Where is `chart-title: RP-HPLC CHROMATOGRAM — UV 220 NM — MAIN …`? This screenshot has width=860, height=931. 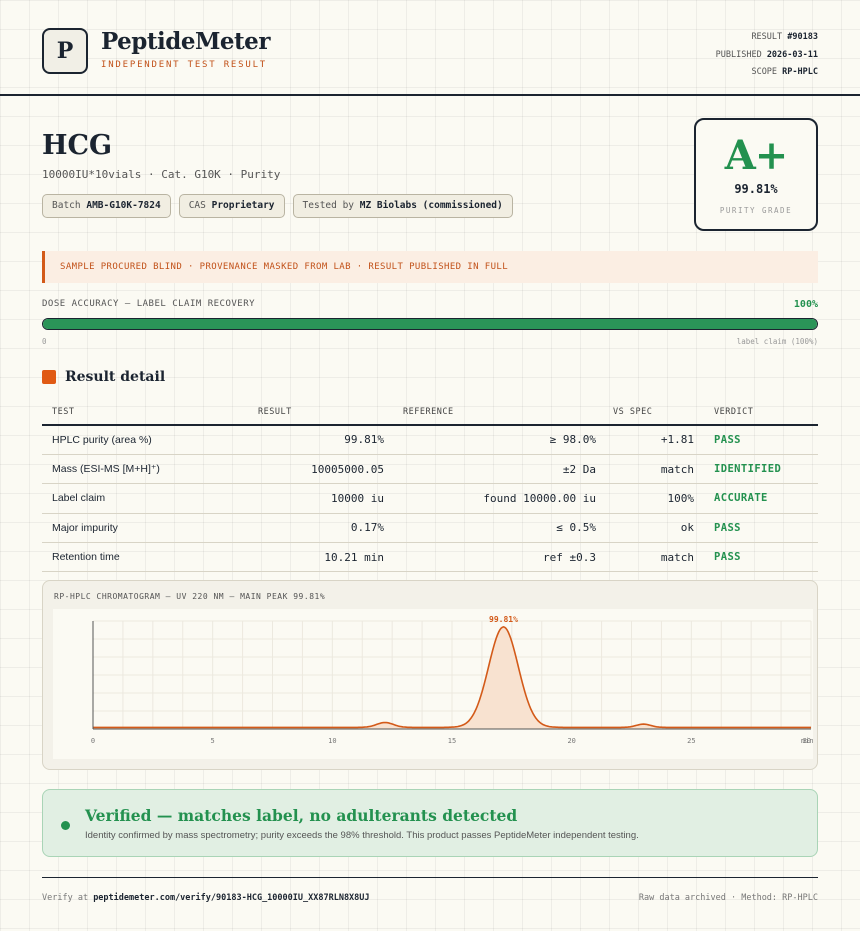
chart-title: RP-HPLC CHROMATOGRAM — UV 220 NM — MAIN … is located at coordinates (190, 596).